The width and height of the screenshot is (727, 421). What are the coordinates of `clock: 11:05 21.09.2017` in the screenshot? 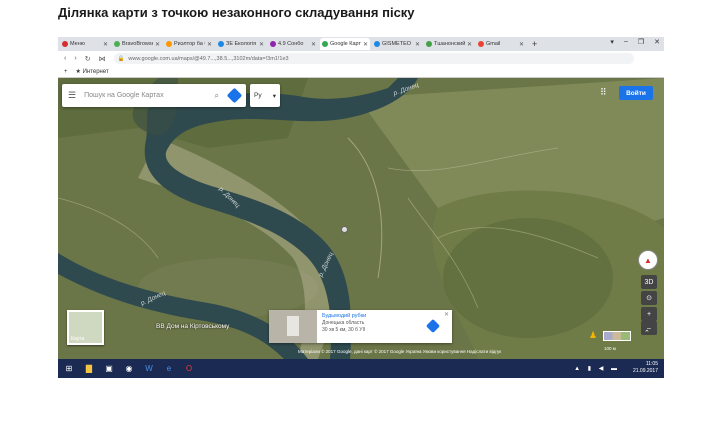 It's located at (645, 368).